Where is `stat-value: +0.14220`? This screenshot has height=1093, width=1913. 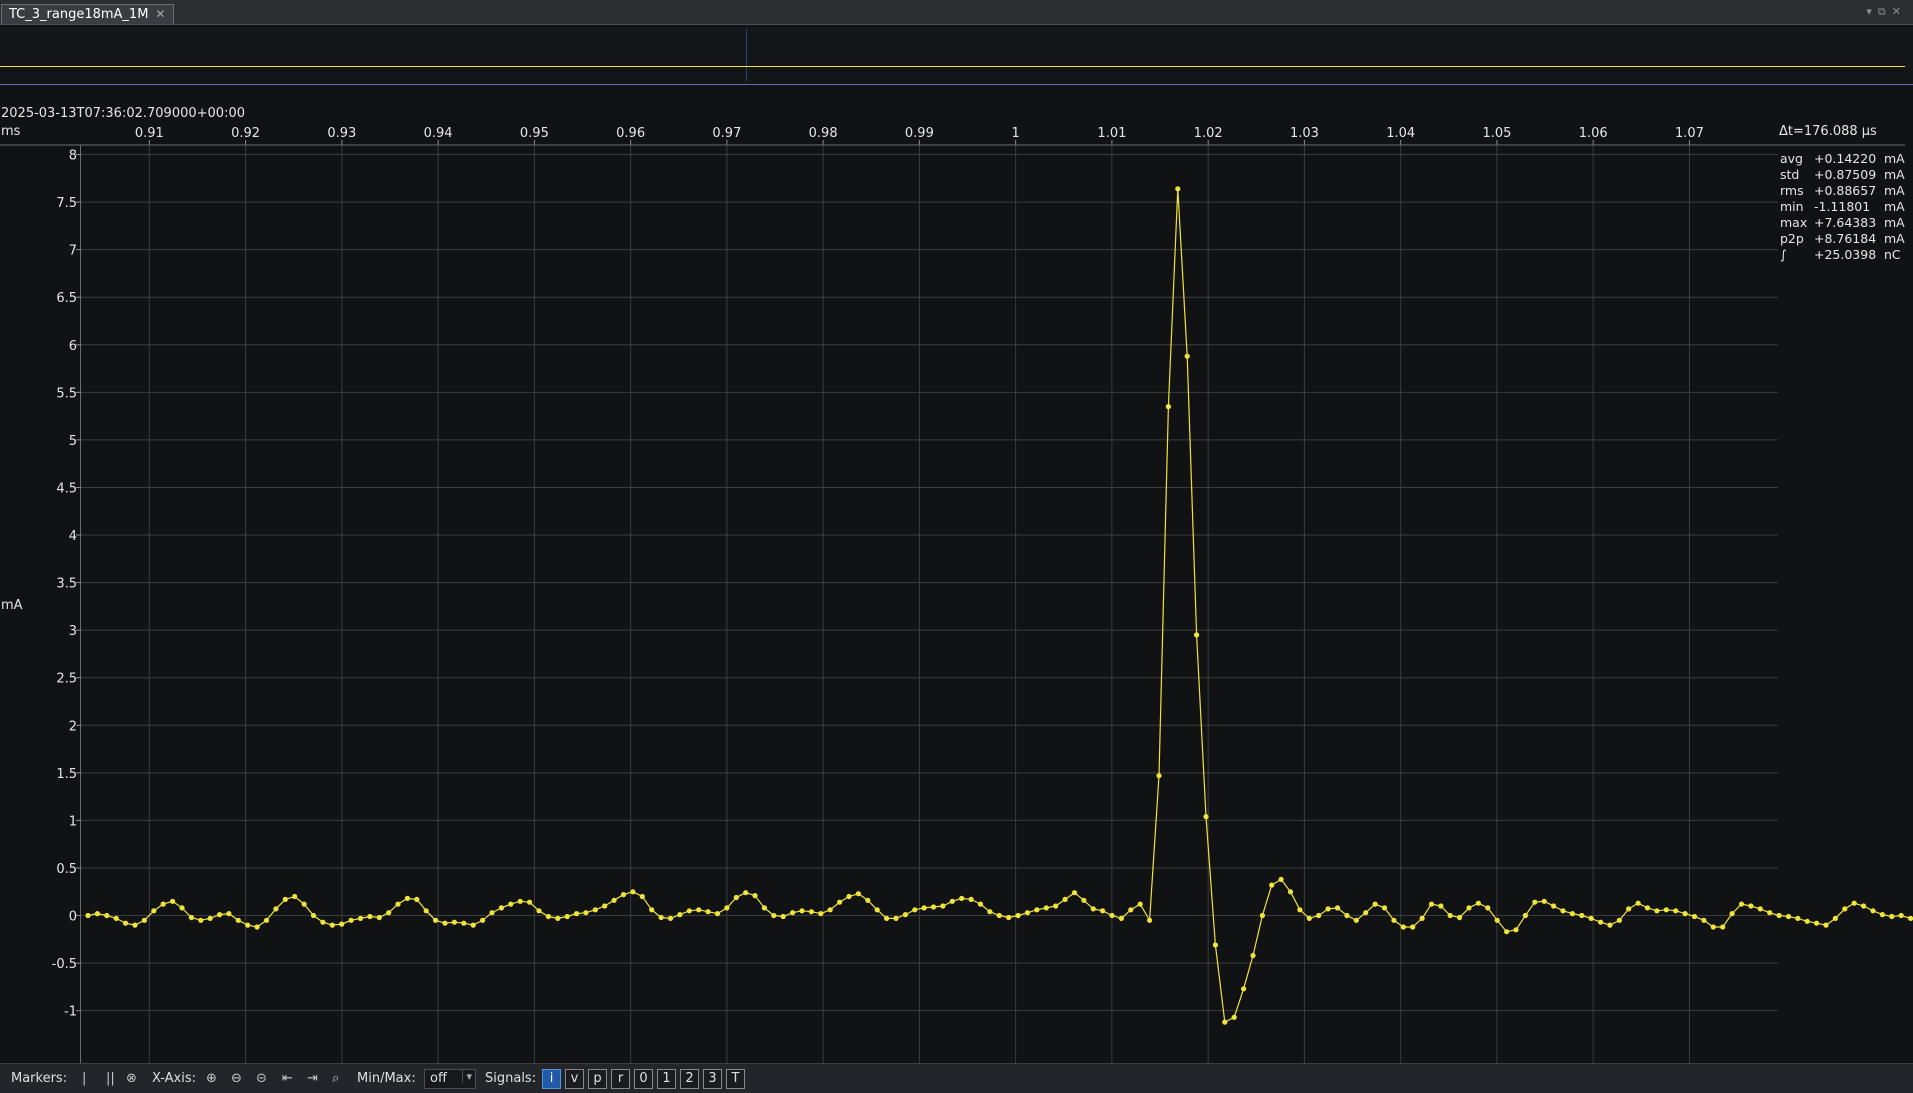
stat-value: +0.14220 is located at coordinates (1845, 158).